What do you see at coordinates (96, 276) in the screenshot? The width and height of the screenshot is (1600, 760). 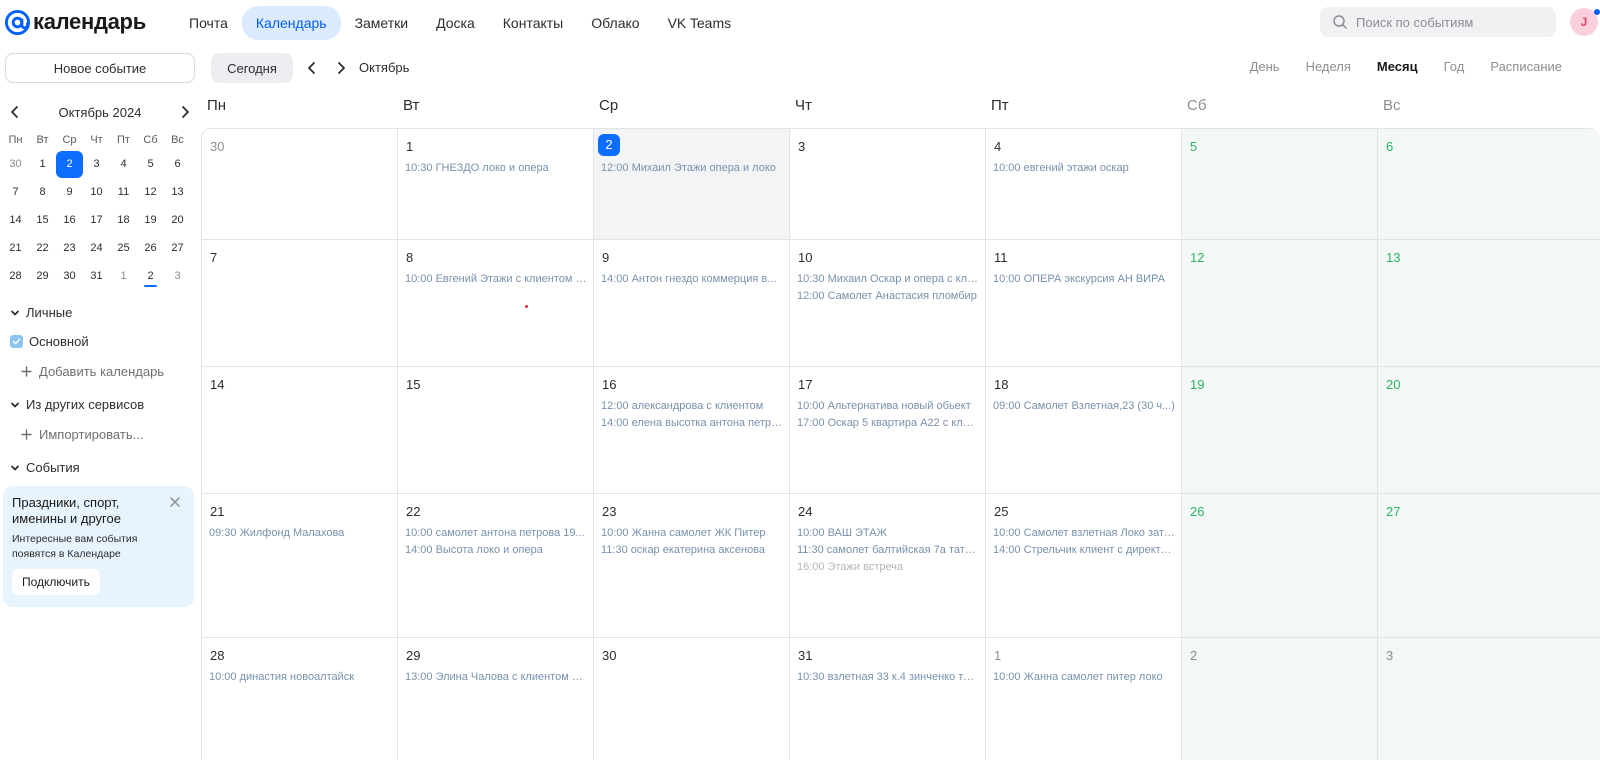 I see `mini-day: 31` at bounding box center [96, 276].